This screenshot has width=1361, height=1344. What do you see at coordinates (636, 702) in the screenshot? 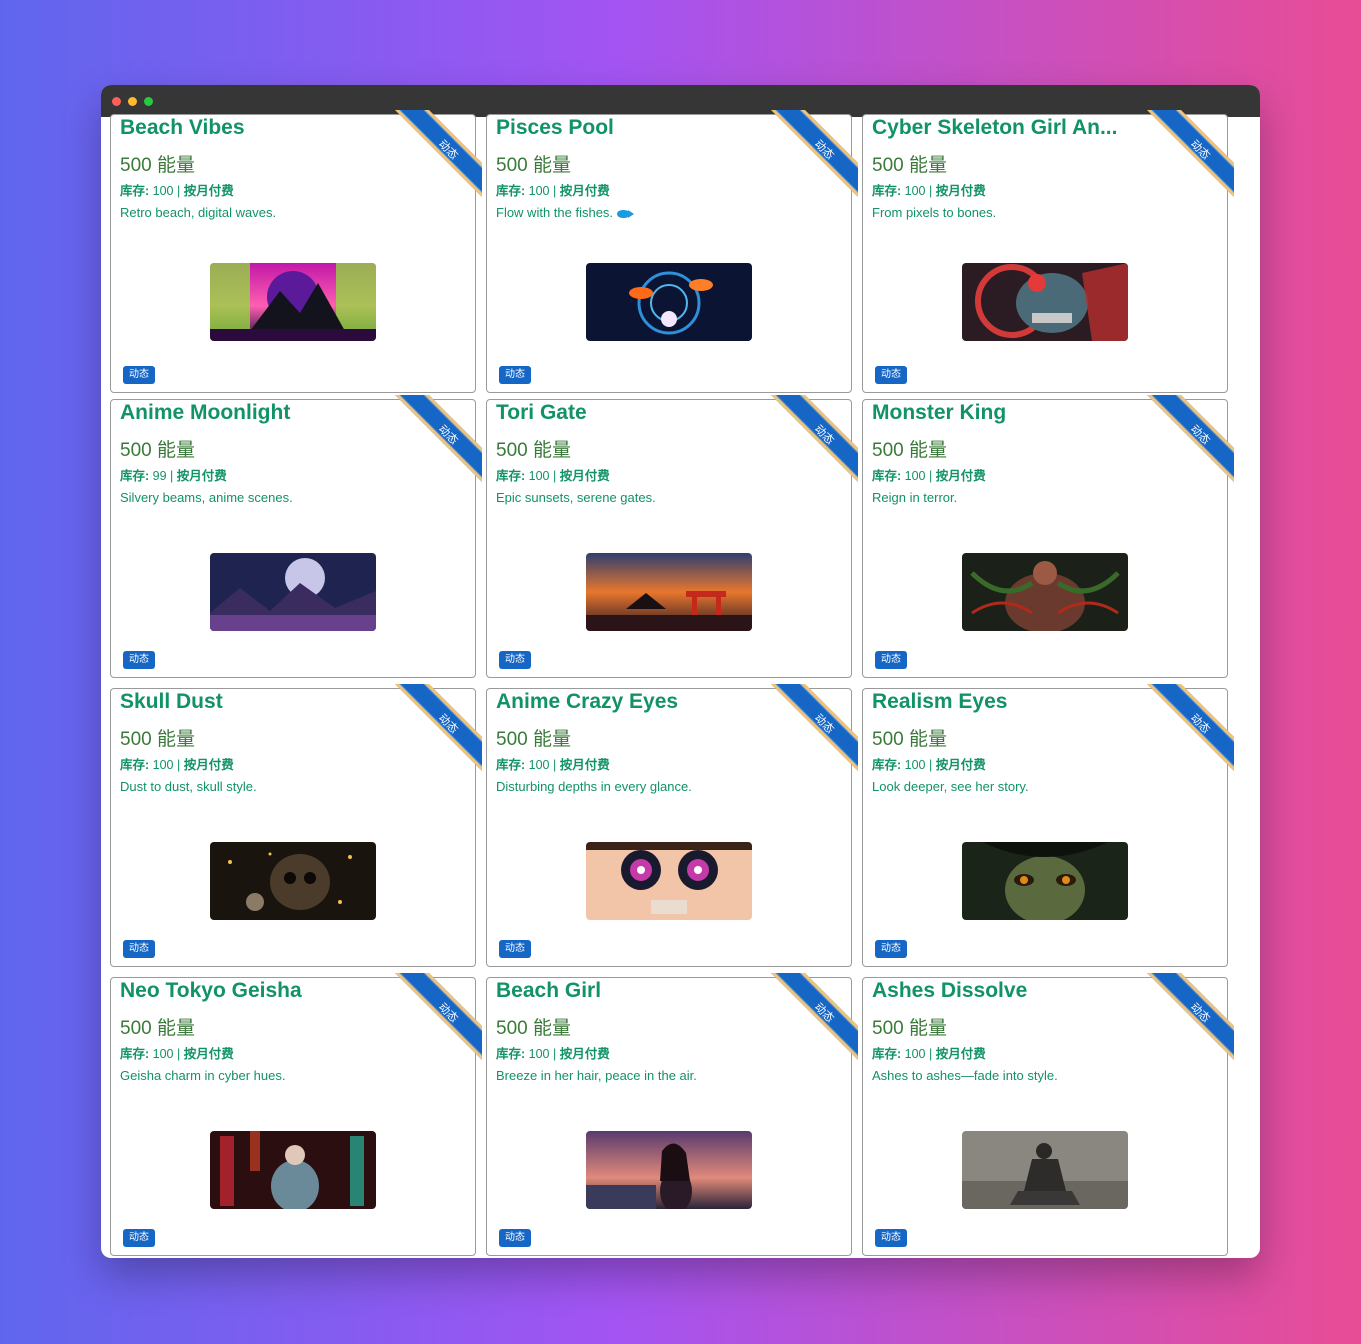
I see `product-title: Anime Crazy Eyes` at bounding box center [636, 702].